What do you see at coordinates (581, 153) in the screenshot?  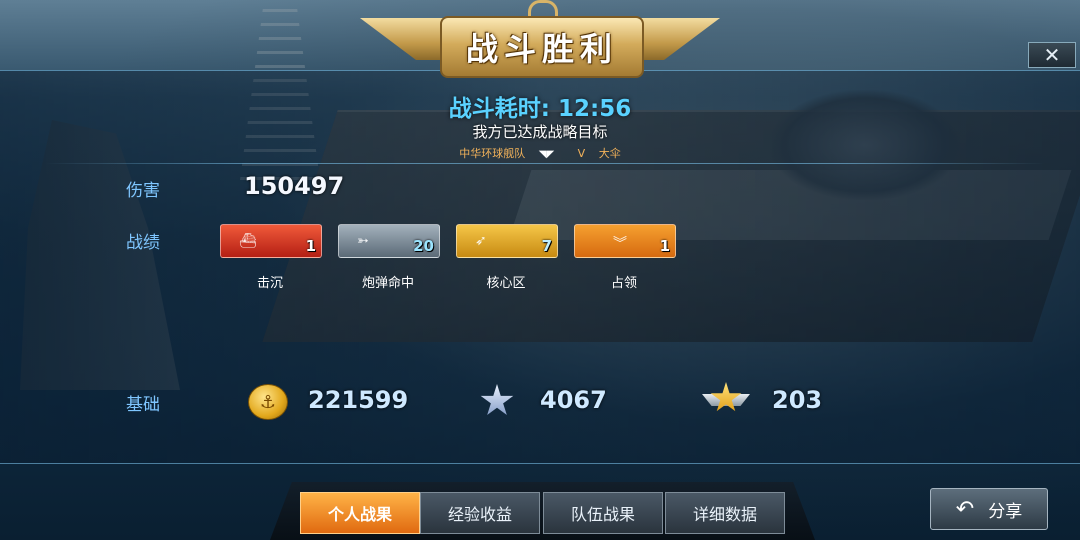 I see `rank-level: V` at bounding box center [581, 153].